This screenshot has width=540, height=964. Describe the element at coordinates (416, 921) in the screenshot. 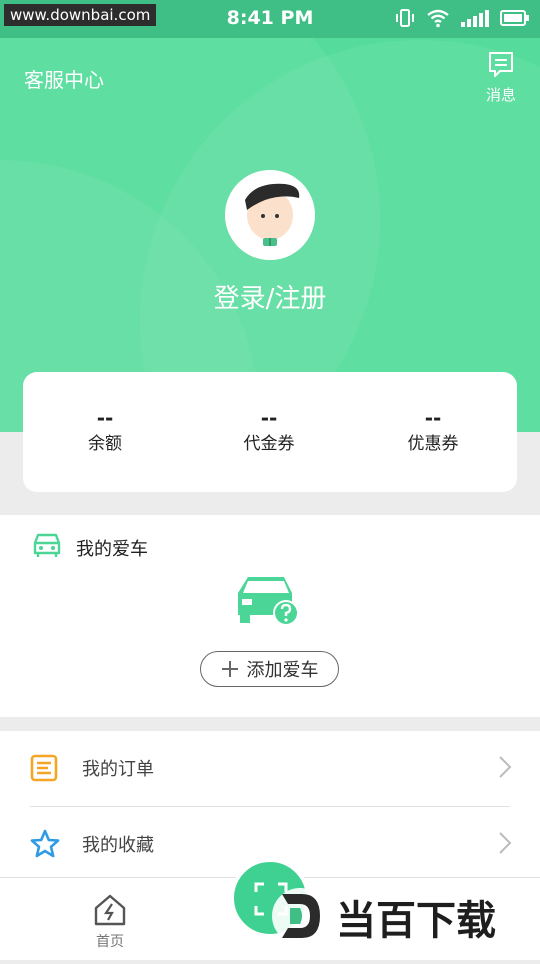

I see `brand-text: 当百下载` at that location.